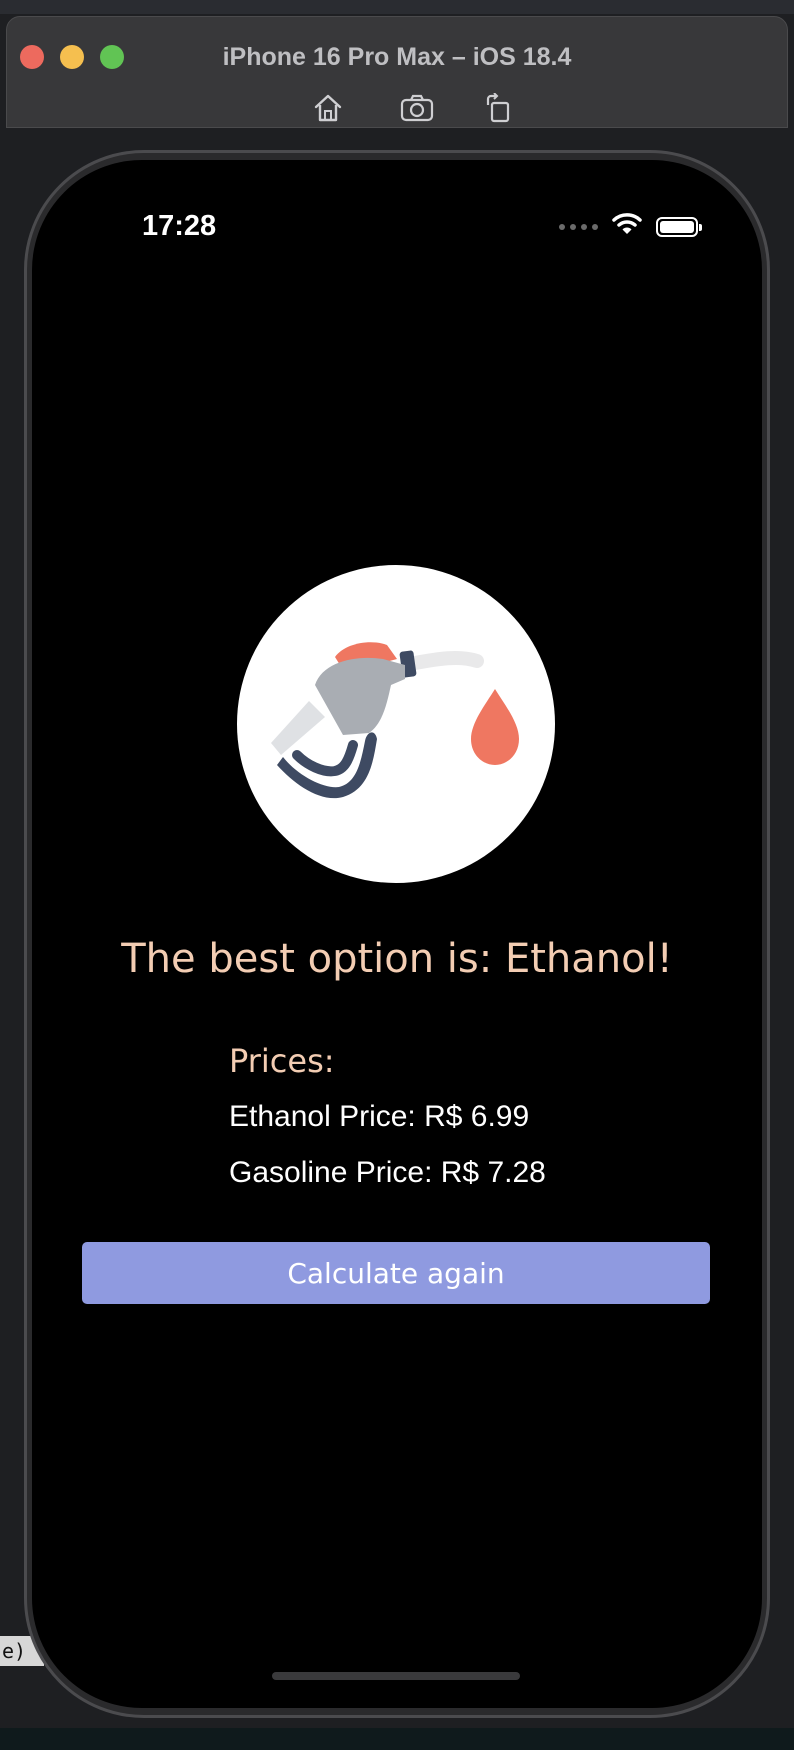 Image resolution: width=794 pixels, height=1750 pixels. I want to click on prices-heading: Prices:, so click(282, 1061).